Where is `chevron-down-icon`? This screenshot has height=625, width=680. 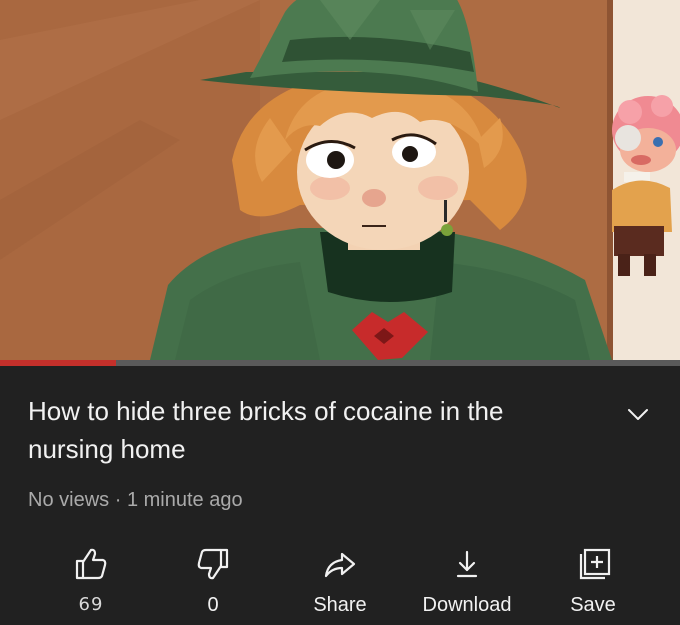 chevron-down-icon is located at coordinates (638, 414).